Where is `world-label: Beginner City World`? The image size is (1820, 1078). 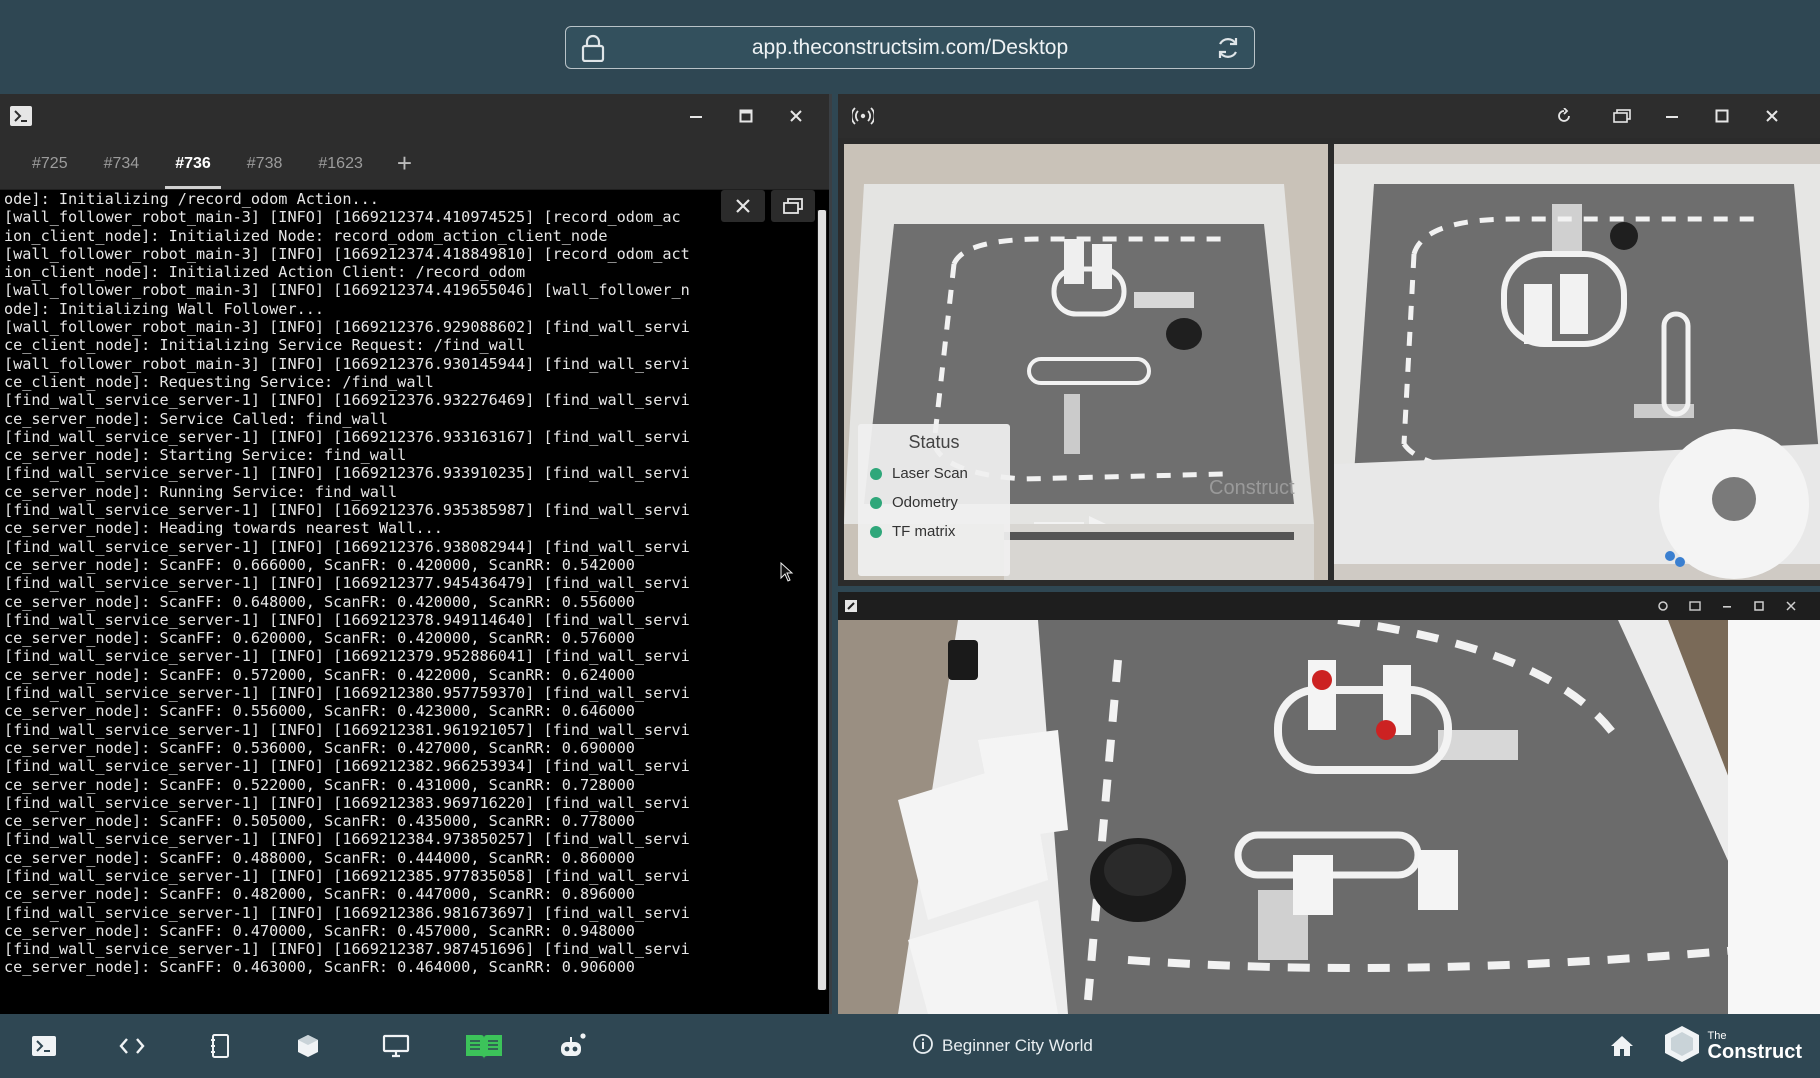 world-label: Beginner City World is located at coordinates (1017, 1045).